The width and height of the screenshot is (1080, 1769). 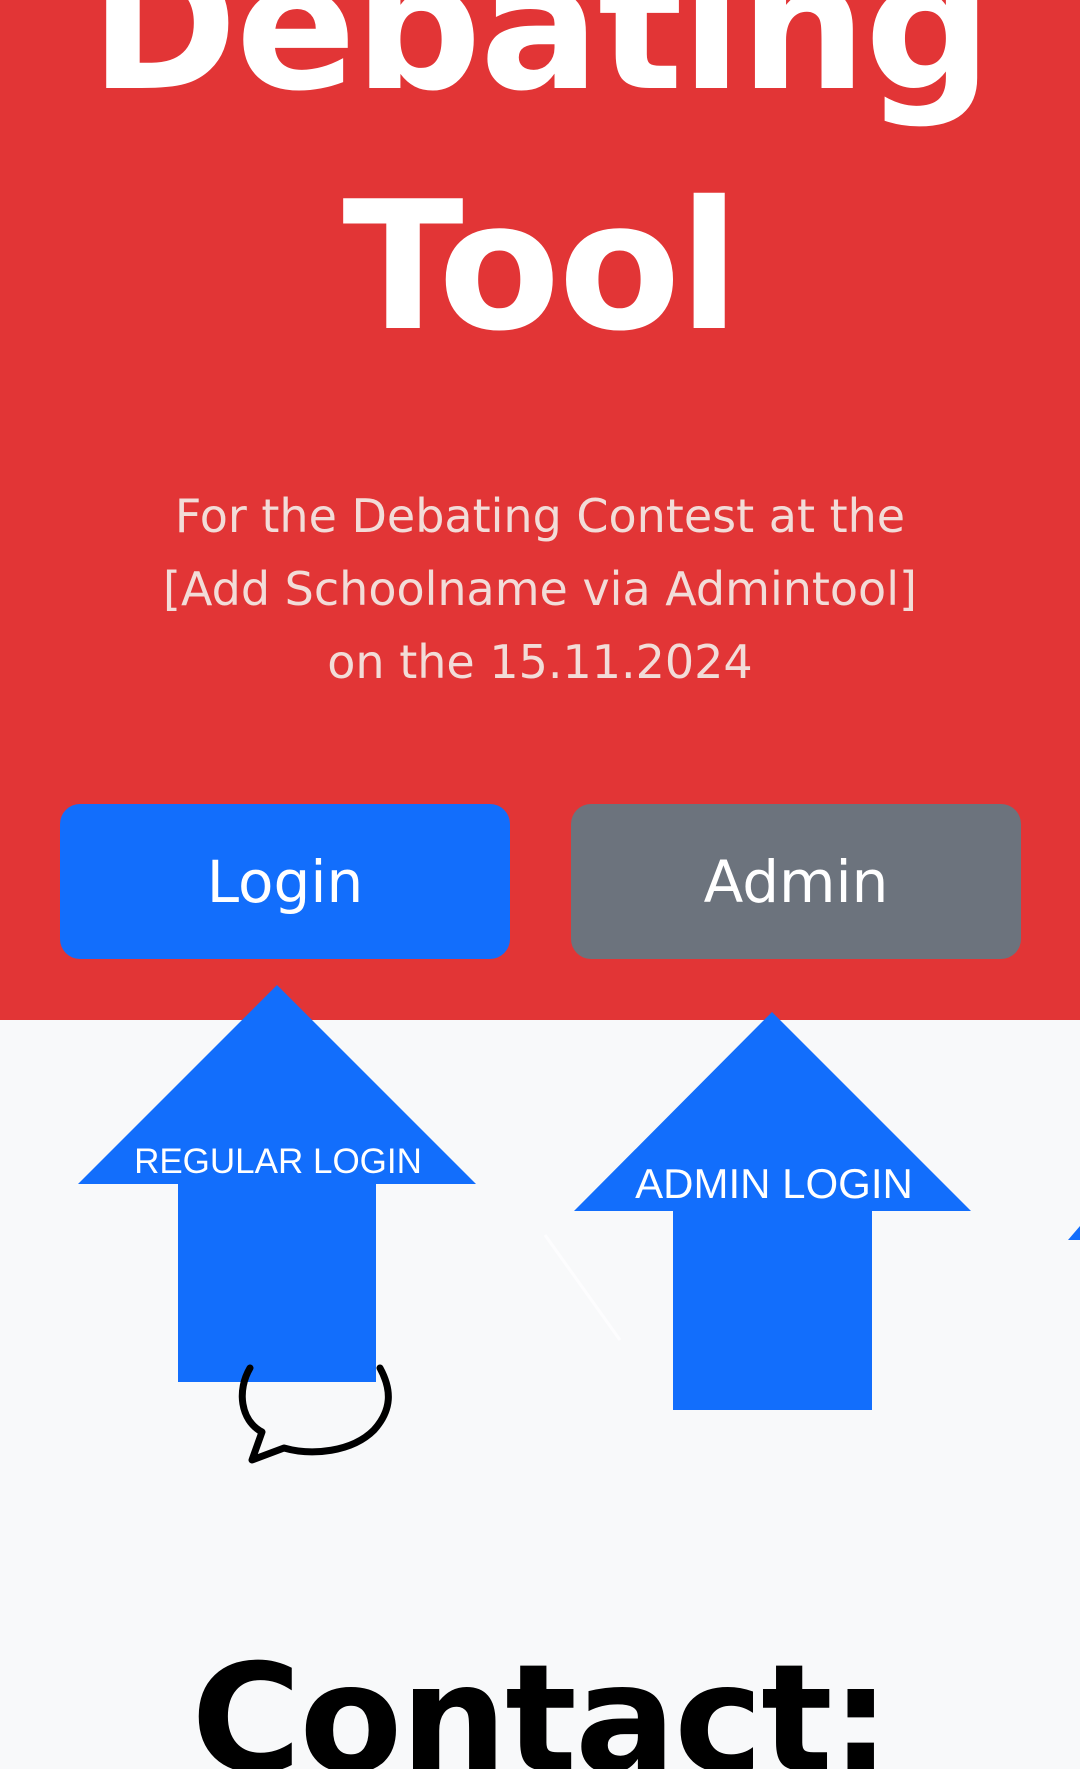 What do you see at coordinates (540, 1700) in the screenshot?
I see `contact-heading: Contact:` at bounding box center [540, 1700].